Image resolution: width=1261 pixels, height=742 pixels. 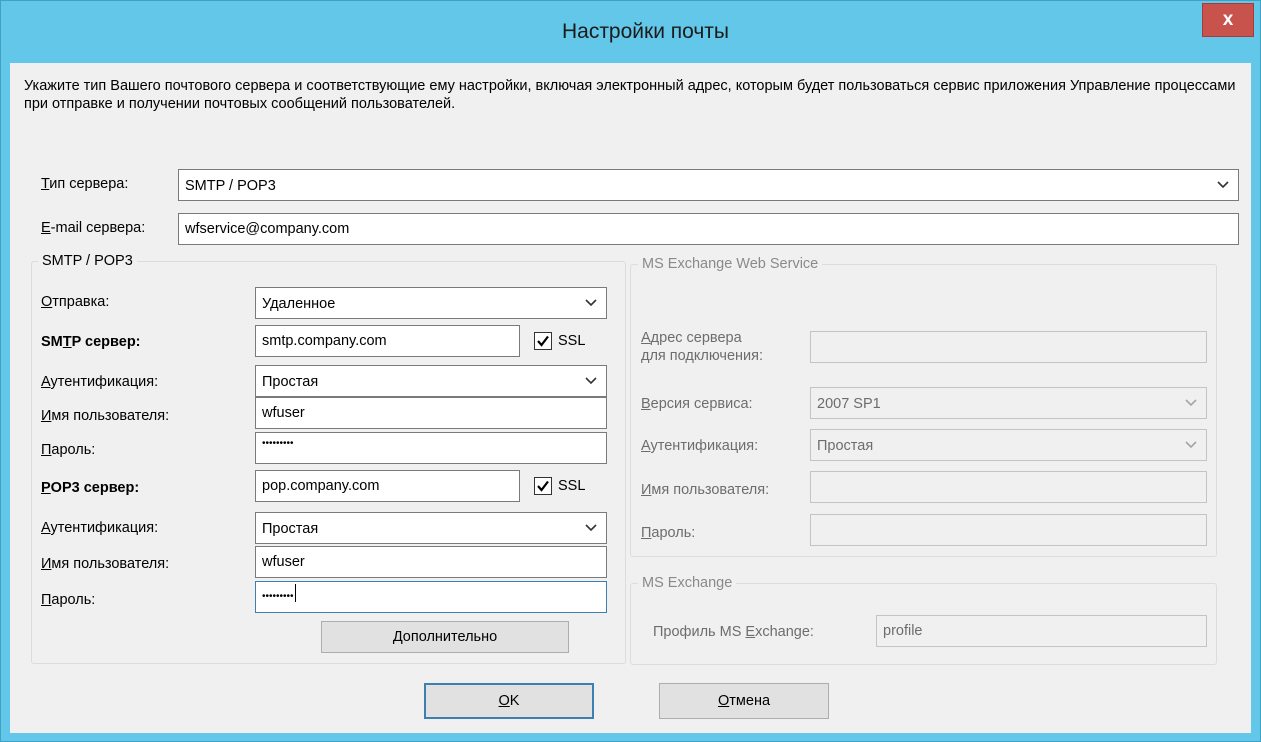 I want to click on smtp-ssl-checkbox, so click(x=543, y=341).